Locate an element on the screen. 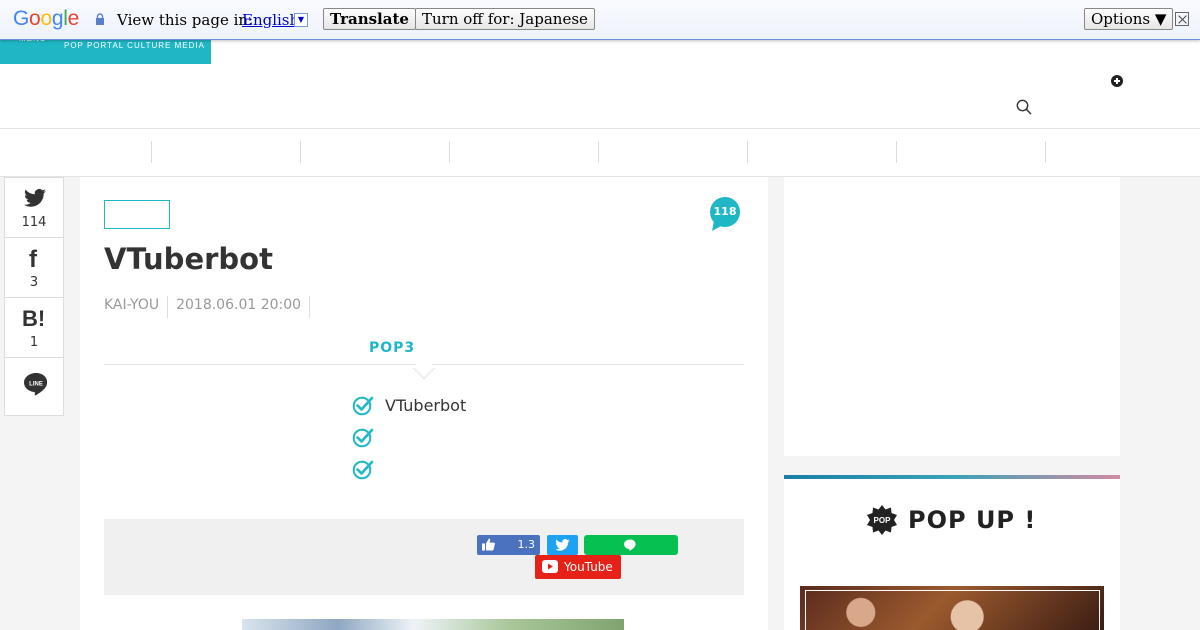 Image resolution: width=1200 pixels, height=630 pixels. line-icon: LINE is located at coordinates (36, 384).